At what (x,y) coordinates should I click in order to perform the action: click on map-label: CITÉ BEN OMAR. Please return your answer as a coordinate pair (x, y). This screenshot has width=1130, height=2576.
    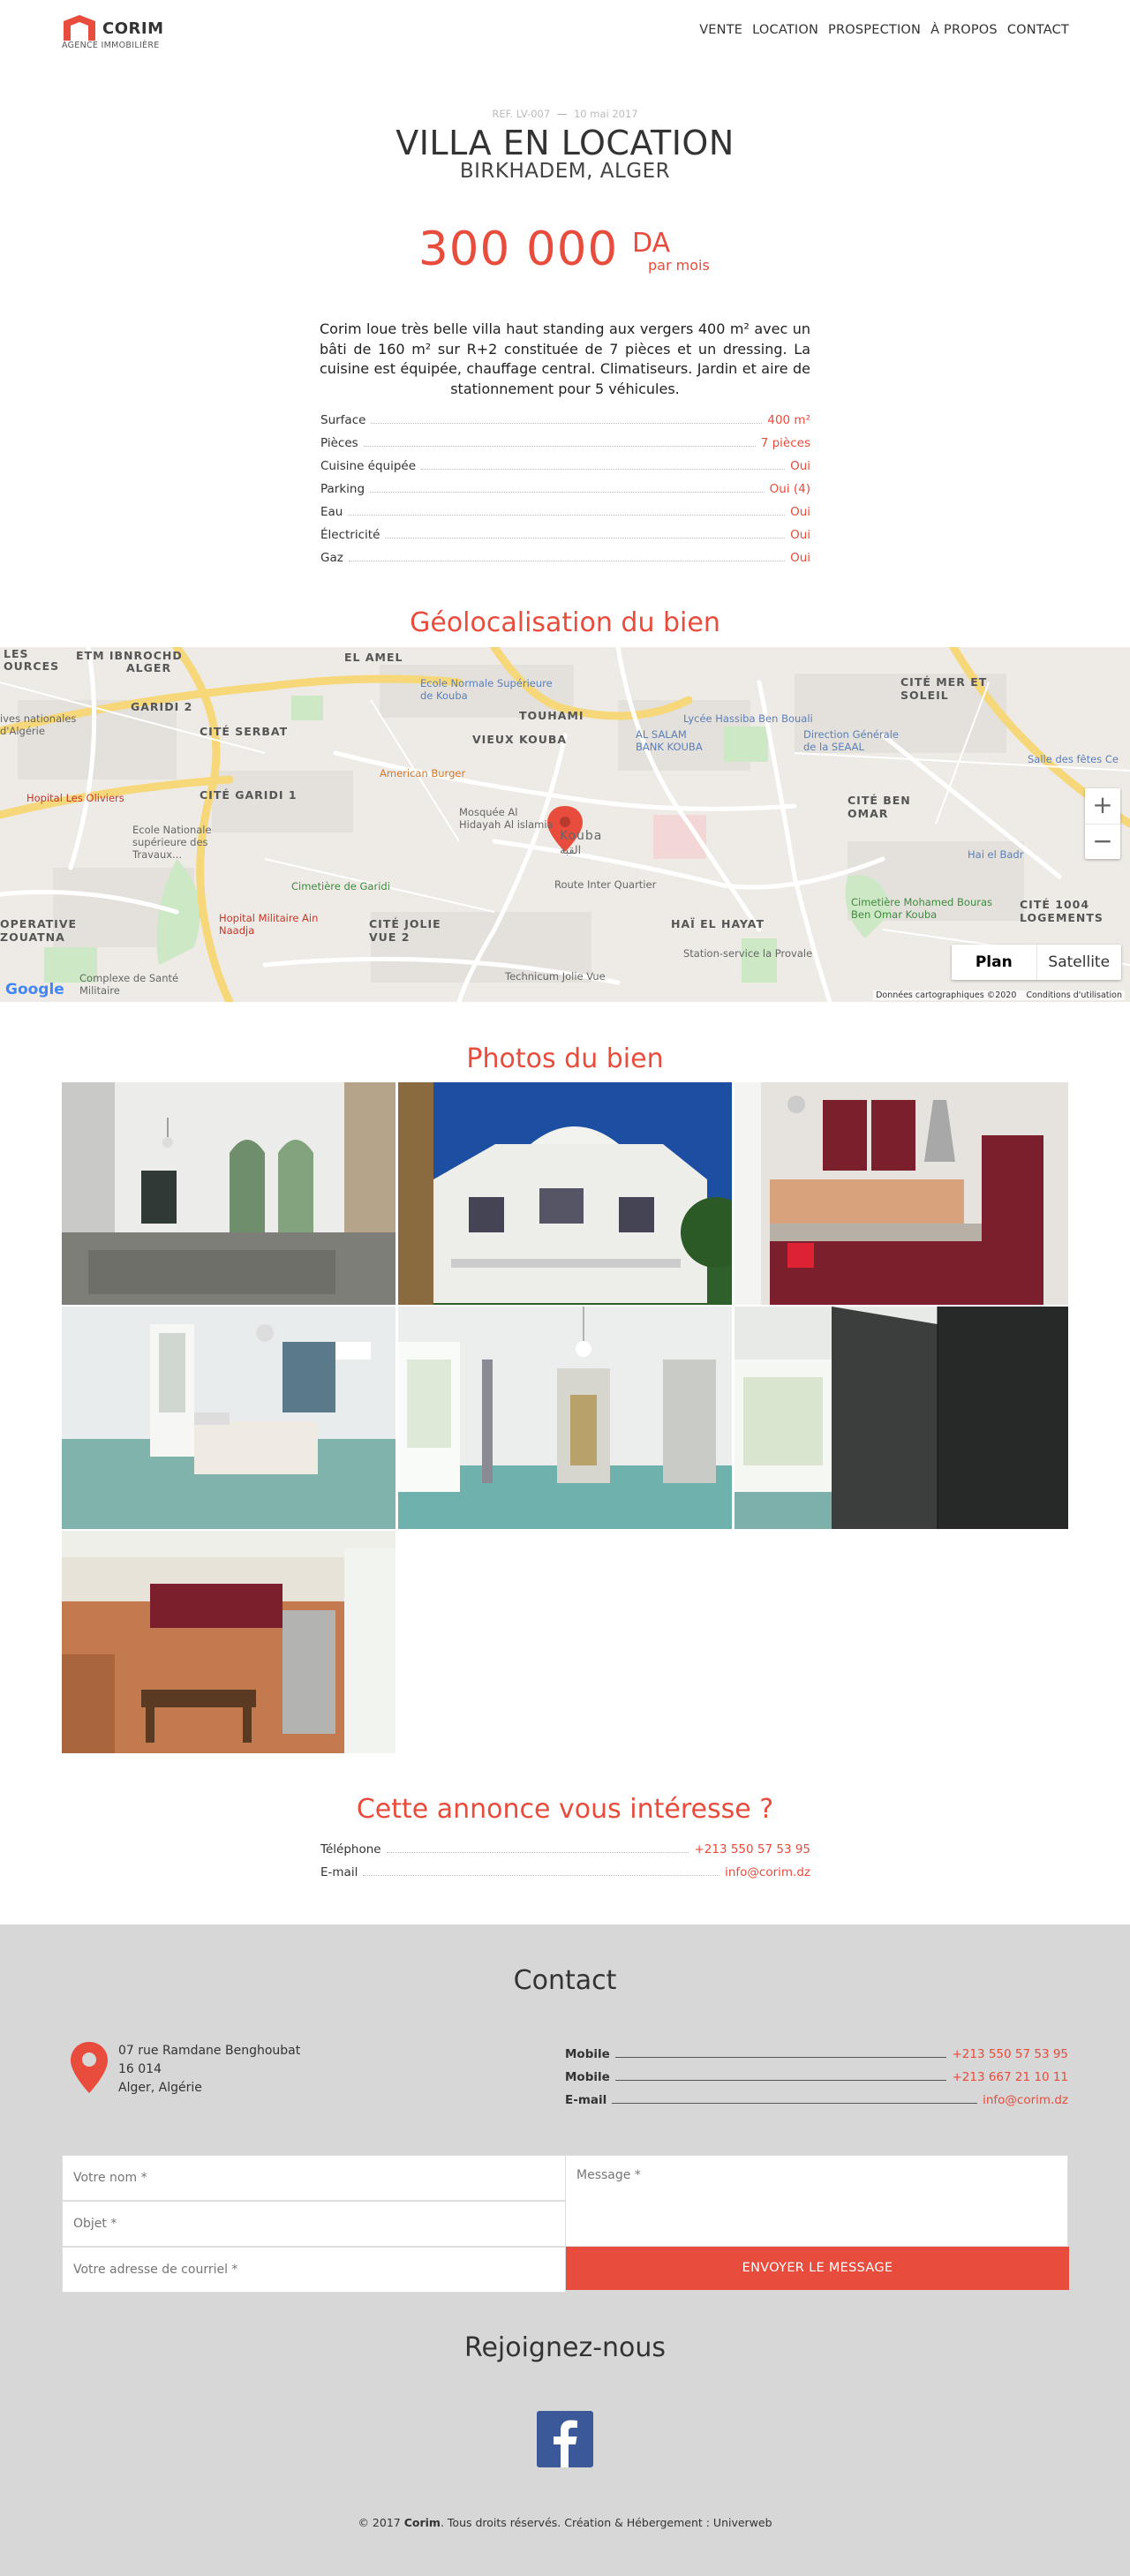
    Looking at the image, I should click on (879, 807).